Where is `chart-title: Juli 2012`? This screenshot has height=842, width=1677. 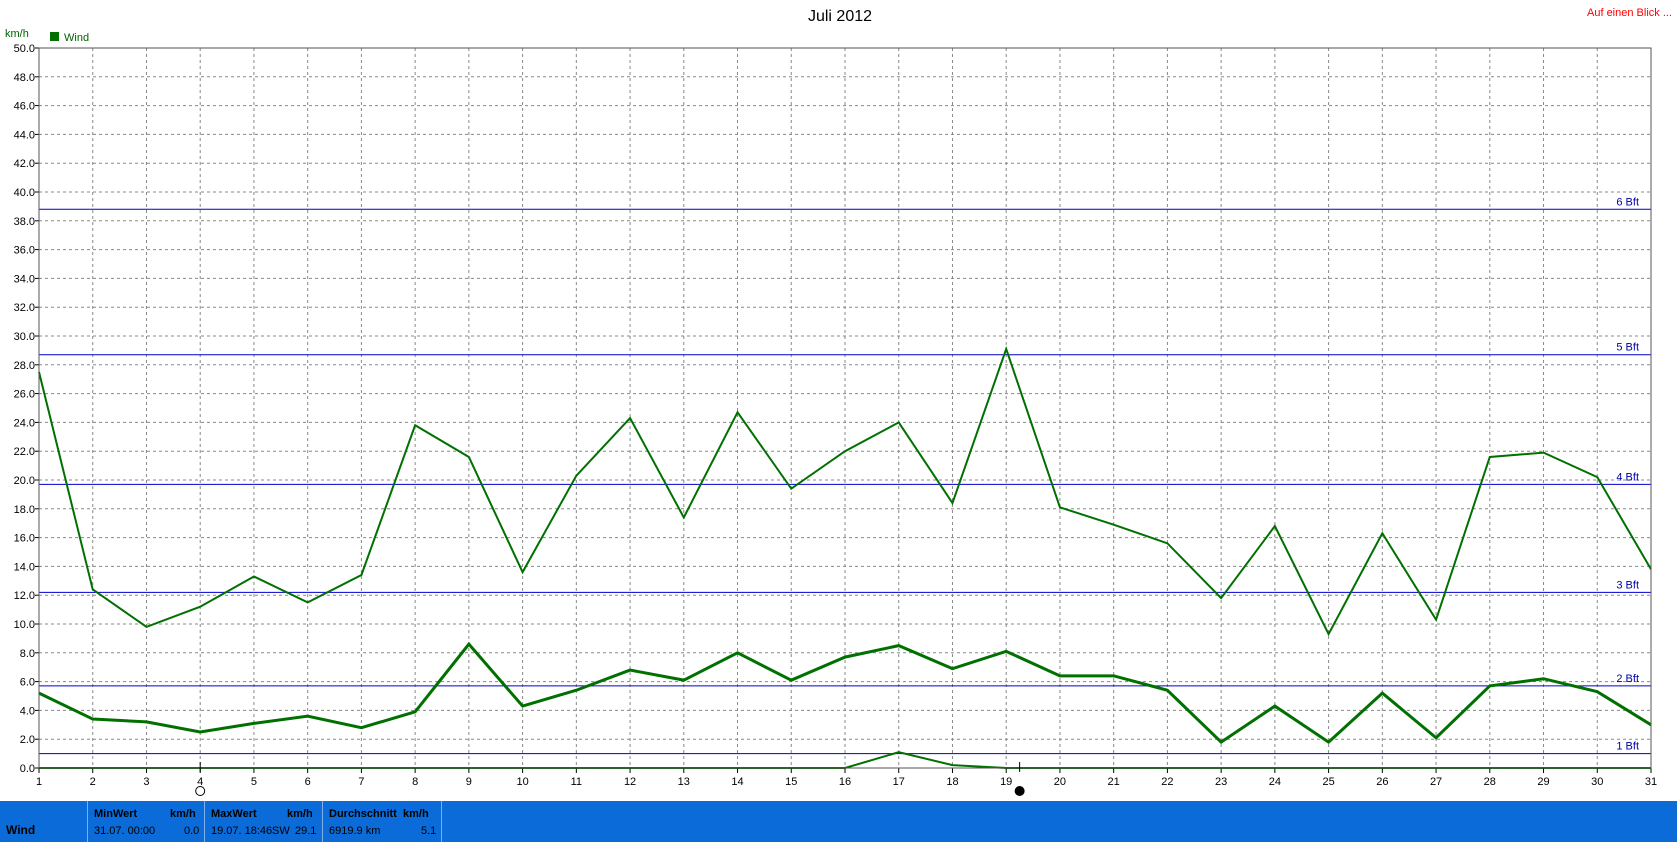 chart-title: Juli 2012 is located at coordinates (840, 16).